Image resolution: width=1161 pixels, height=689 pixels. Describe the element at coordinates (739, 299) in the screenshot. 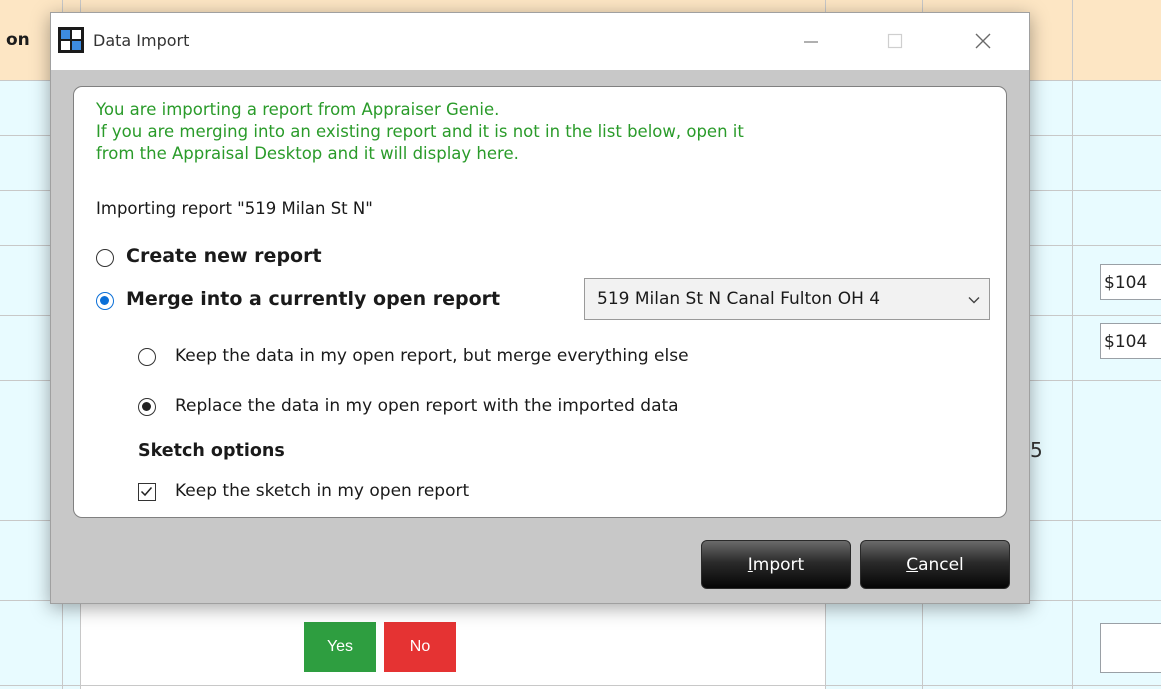

I see `open-report-select-value: 519 Milan St N Canal Fulton OH 4` at that location.